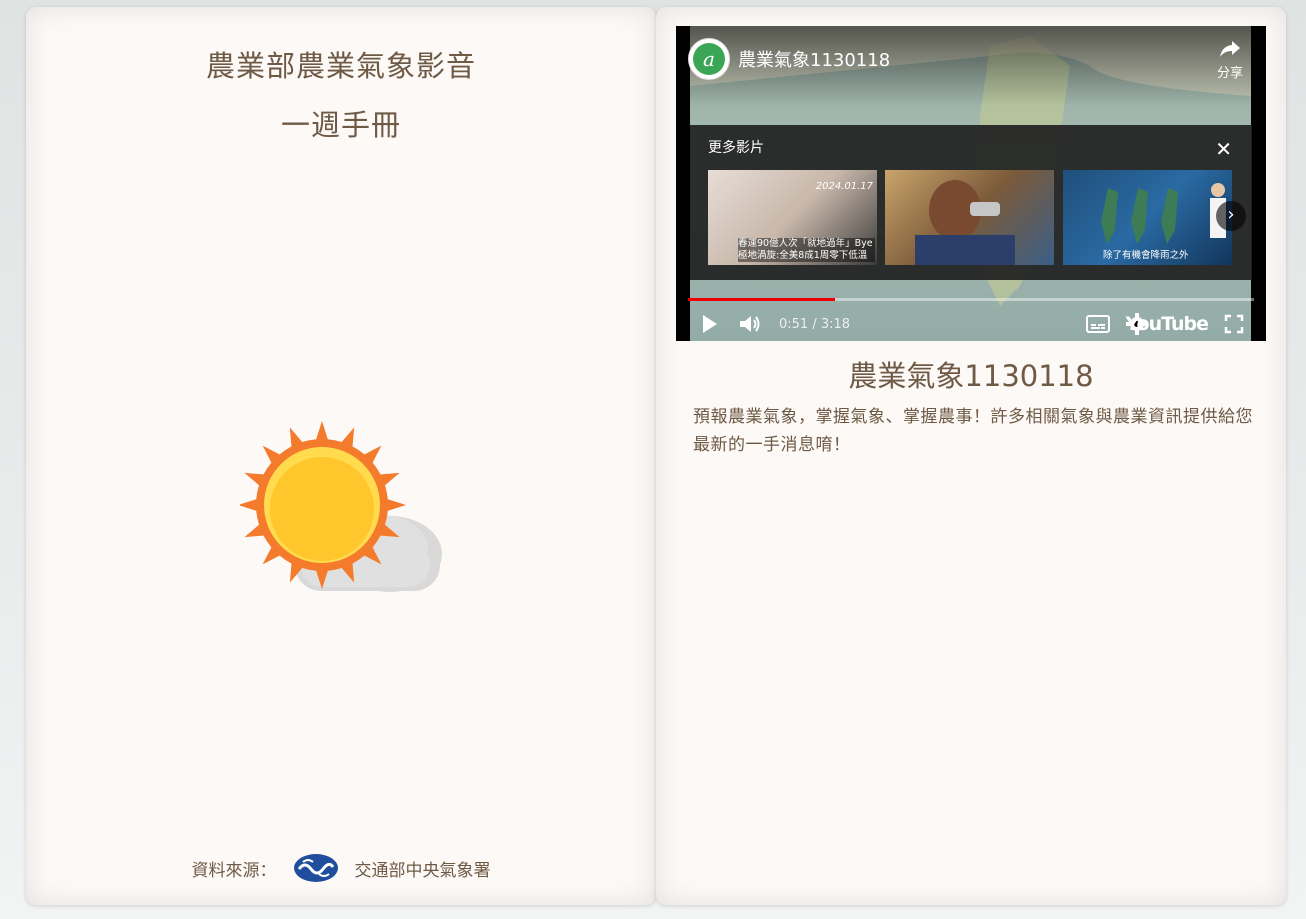 The image size is (1306, 919). I want to click on cwa-logo-icon, so click(315, 868).